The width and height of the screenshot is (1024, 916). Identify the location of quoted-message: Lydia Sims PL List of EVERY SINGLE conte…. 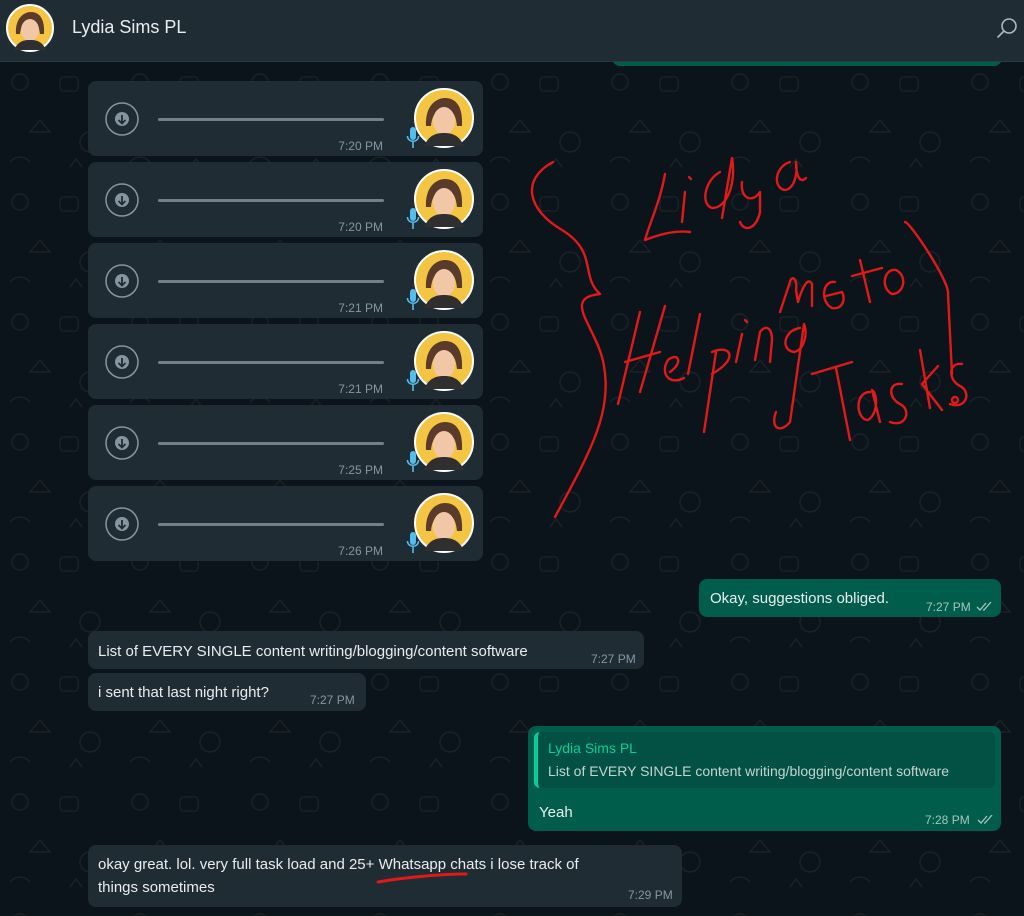
(764, 760).